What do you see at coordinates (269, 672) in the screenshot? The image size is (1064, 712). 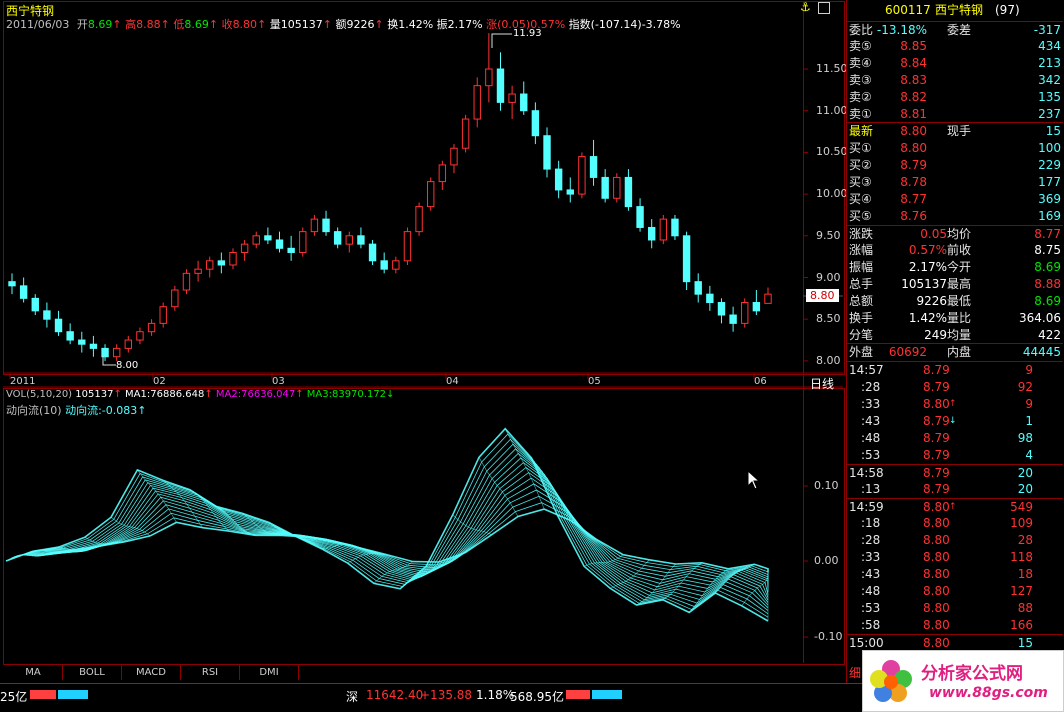 I see `tab-dmi: DMI` at bounding box center [269, 672].